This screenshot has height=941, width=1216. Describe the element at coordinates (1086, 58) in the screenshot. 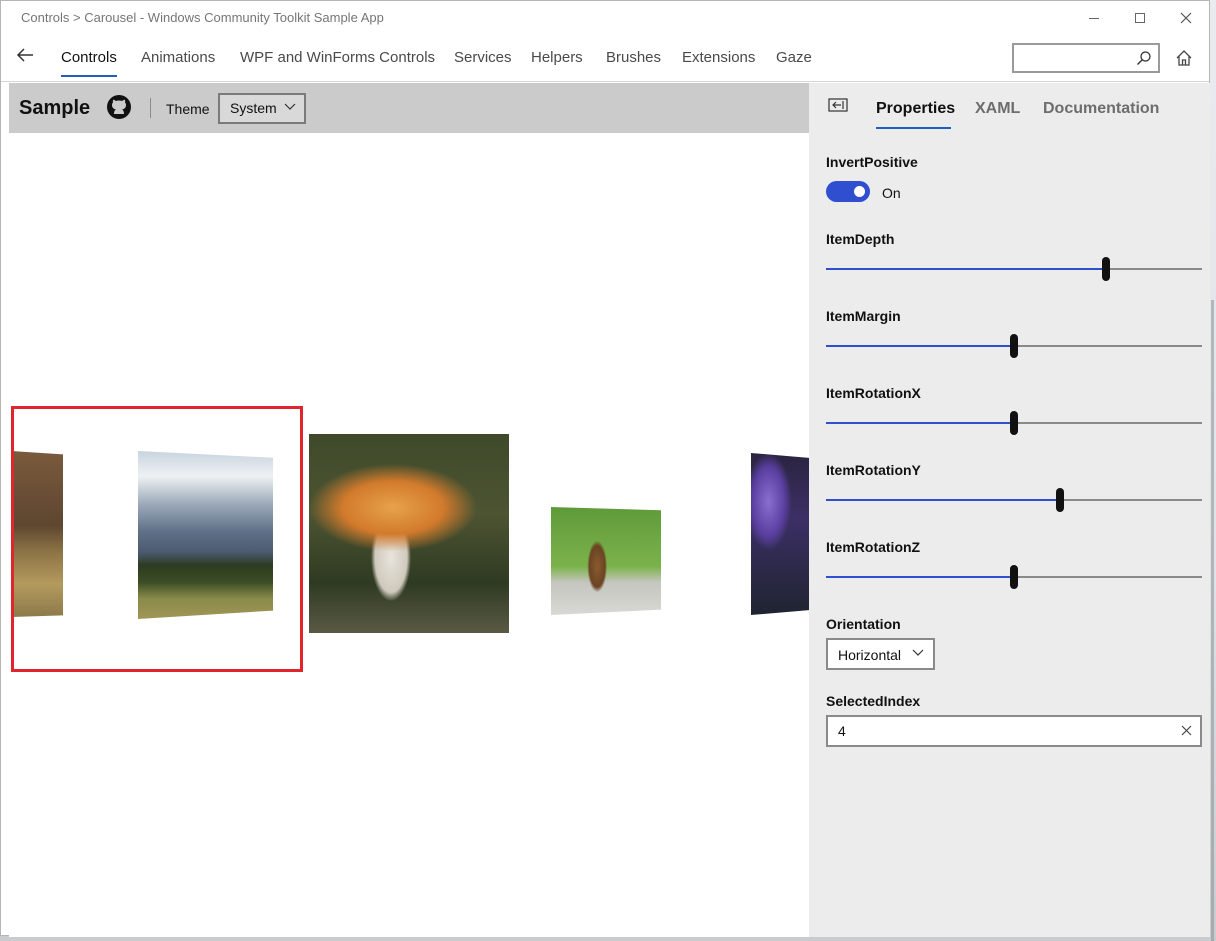

I see `search-input` at that location.